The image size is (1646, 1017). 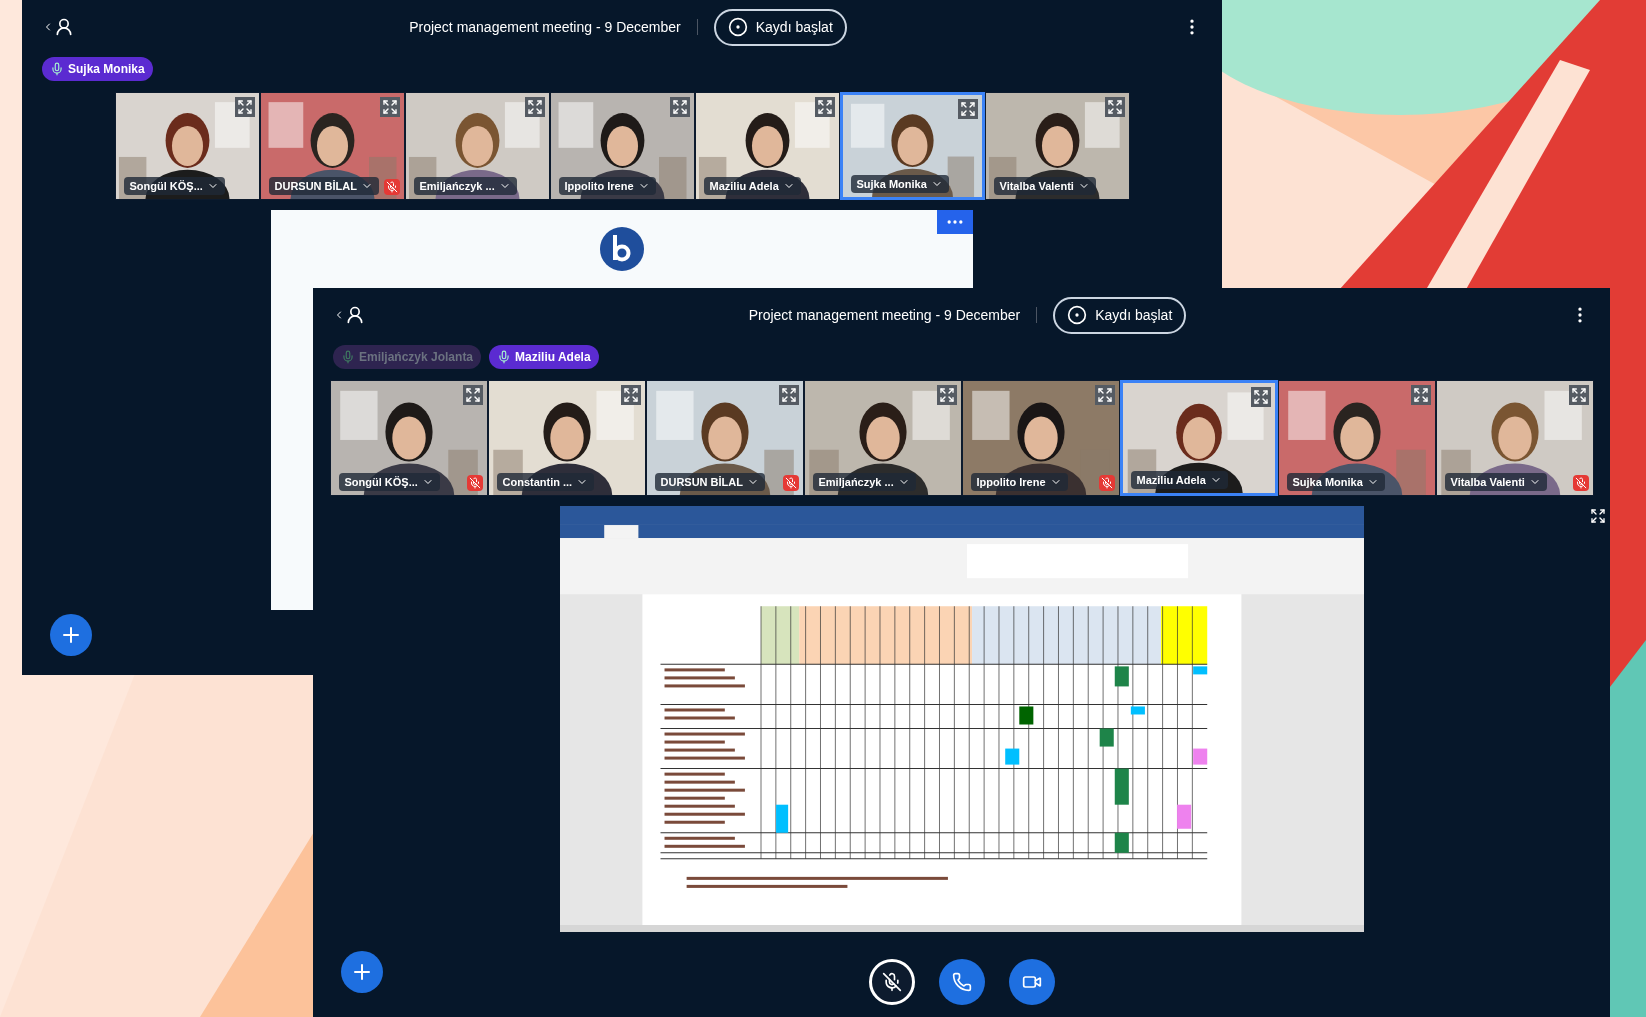 I want to click on more-options-icon, so click(x=955, y=222).